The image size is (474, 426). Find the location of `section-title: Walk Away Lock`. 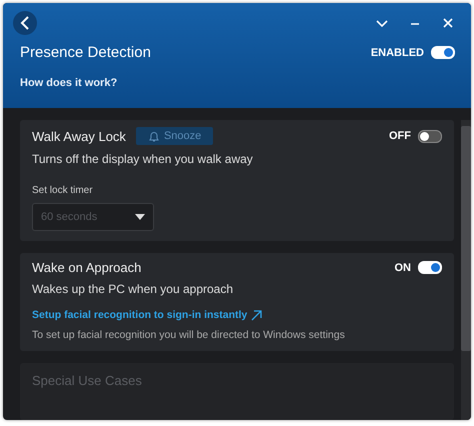

section-title: Walk Away Lock is located at coordinates (79, 136).